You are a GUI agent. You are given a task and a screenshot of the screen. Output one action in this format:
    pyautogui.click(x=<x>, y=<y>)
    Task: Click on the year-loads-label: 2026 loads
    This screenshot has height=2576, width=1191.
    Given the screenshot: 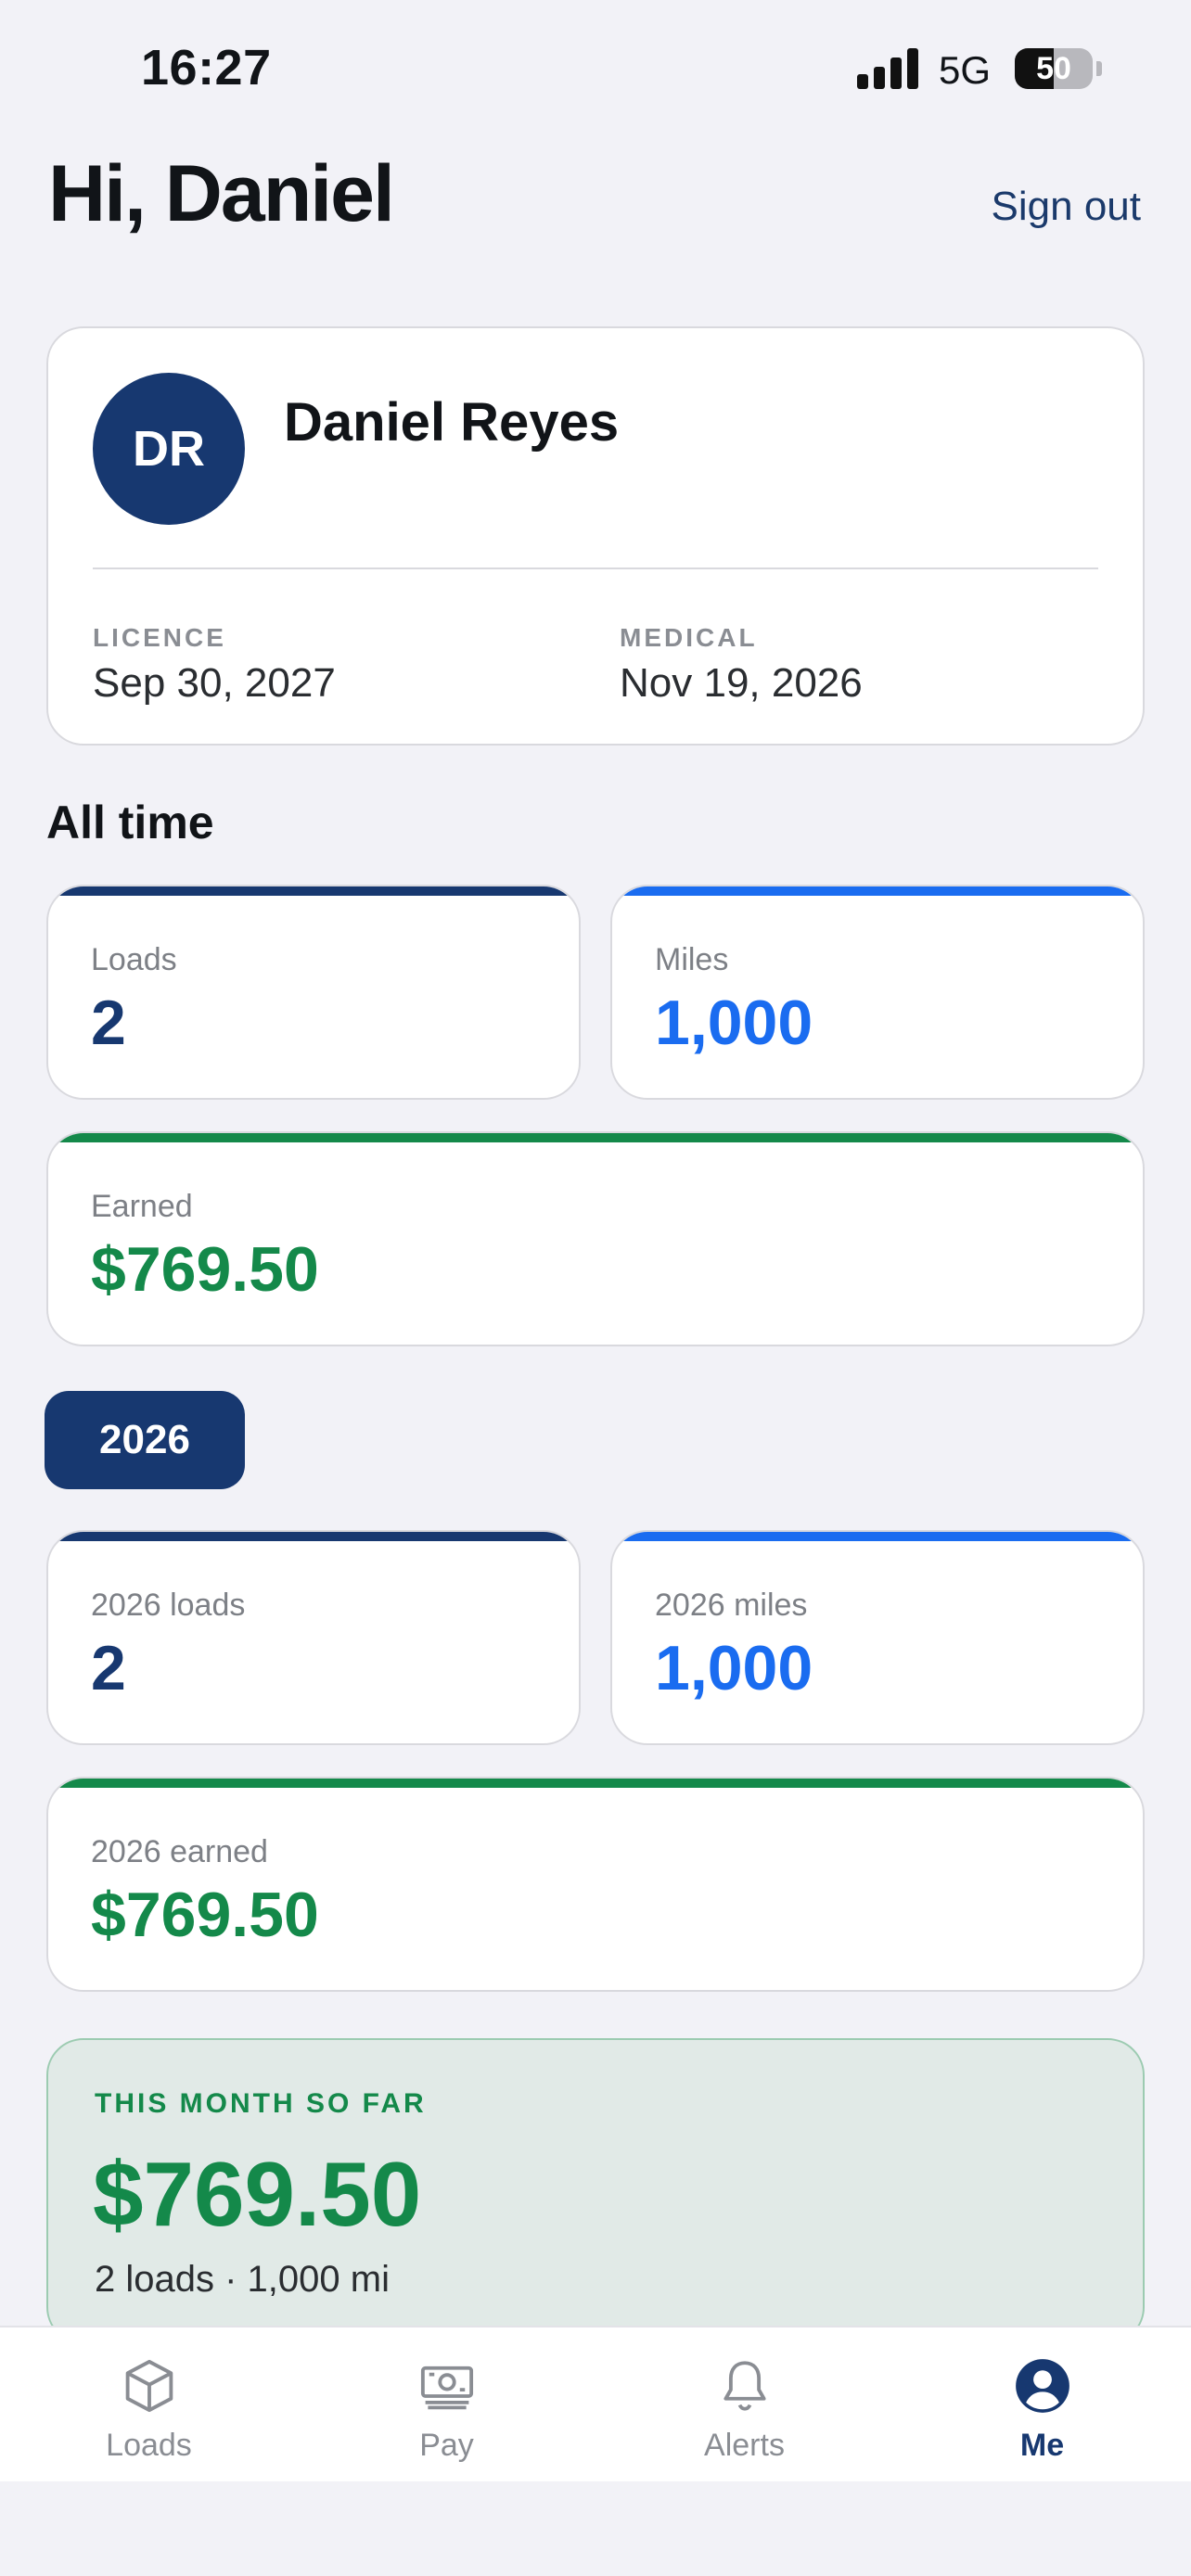 What is the action you would take?
    pyautogui.click(x=168, y=1605)
    